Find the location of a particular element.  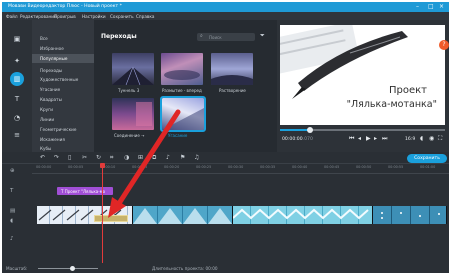

seek-bar is located at coordinates (362, 130).